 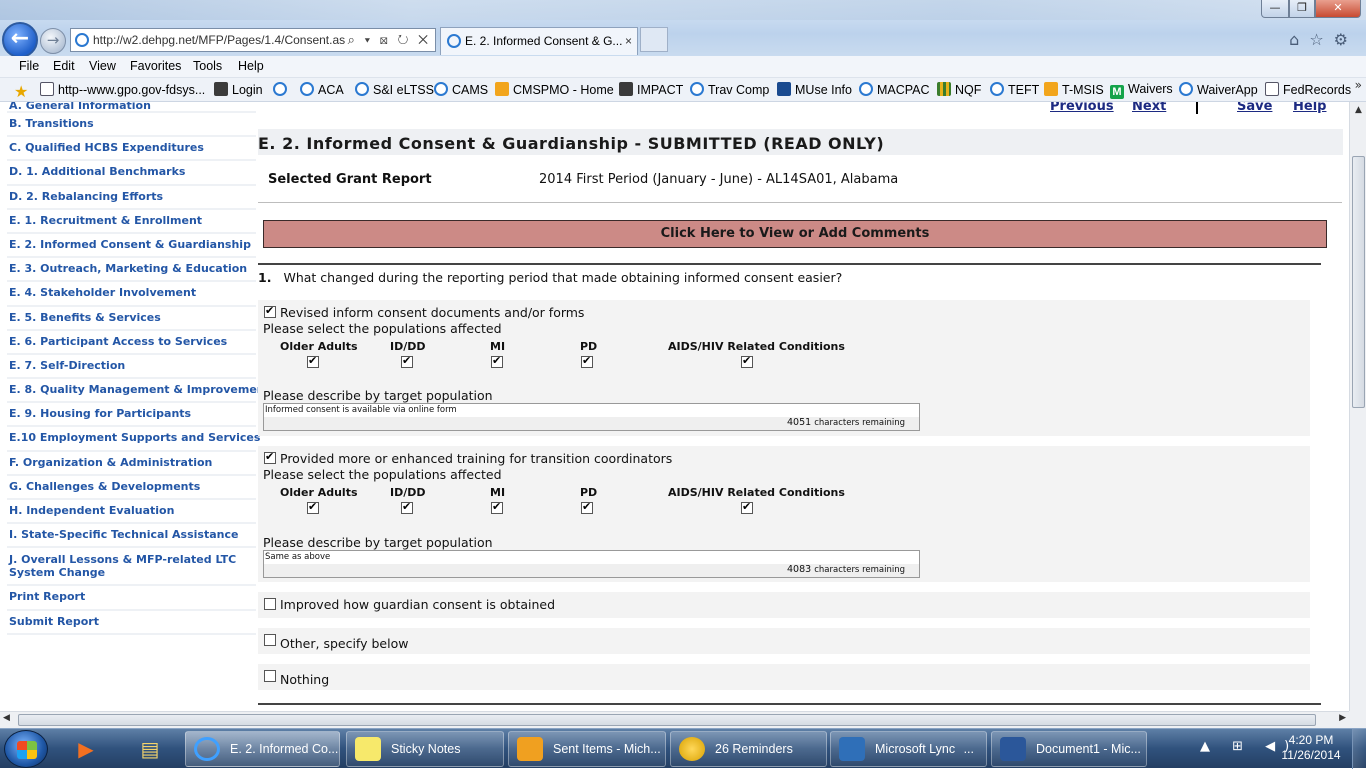 What do you see at coordinates (131, 512) in the screenshot?
I see `sidebar-item-independent-evaluation: H. Independent Evaluation` at bounding box center [131, 512].